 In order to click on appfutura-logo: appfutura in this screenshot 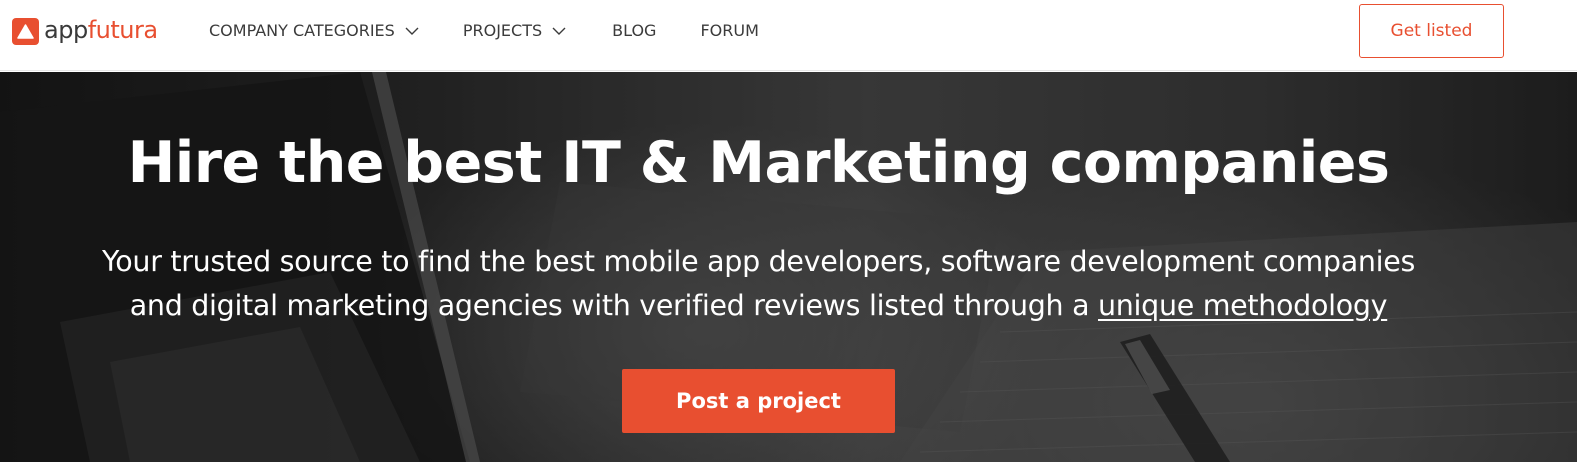, I will do `click(85, 31)`.